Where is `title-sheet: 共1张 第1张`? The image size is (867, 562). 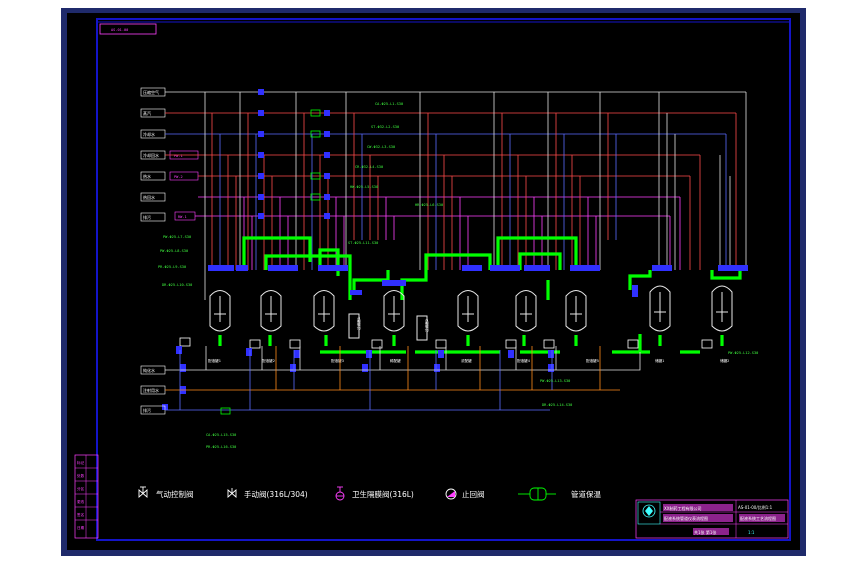
title-sheet: 共1张 第1张 is located at coordinates (705, 532).